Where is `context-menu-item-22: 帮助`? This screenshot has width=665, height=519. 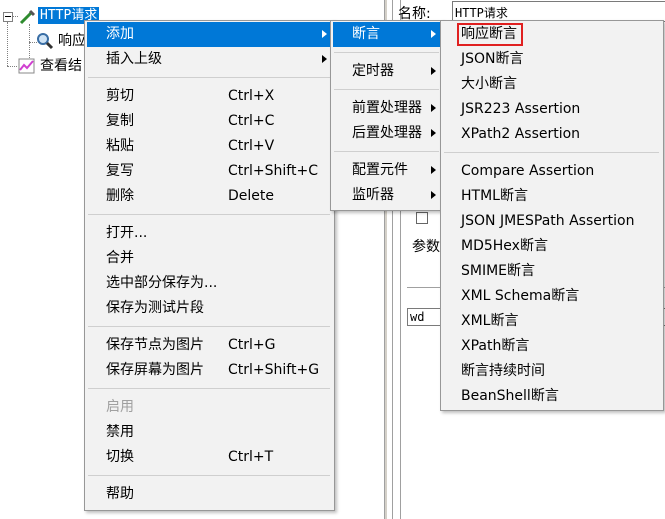
context-menu-item-22: 帮助 is located at coordinates (209, 494).